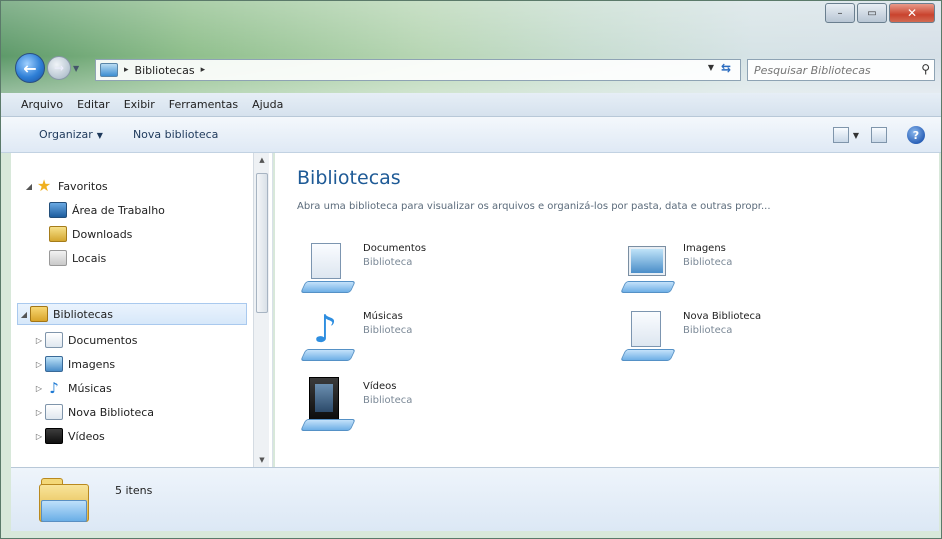 This screenshot has height=539, width=942. I want to click on organize-label: Organizar, so click(66, 134).